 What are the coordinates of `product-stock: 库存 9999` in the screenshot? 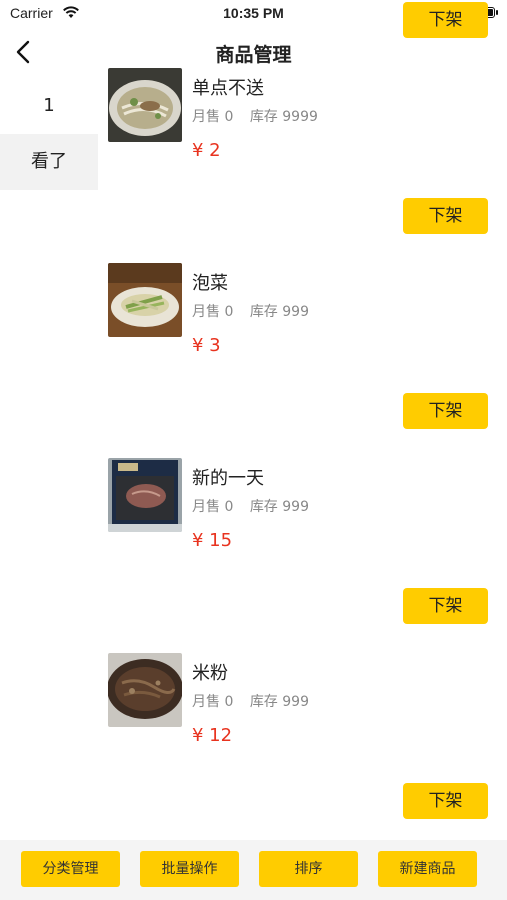 It's located at (283, 117).